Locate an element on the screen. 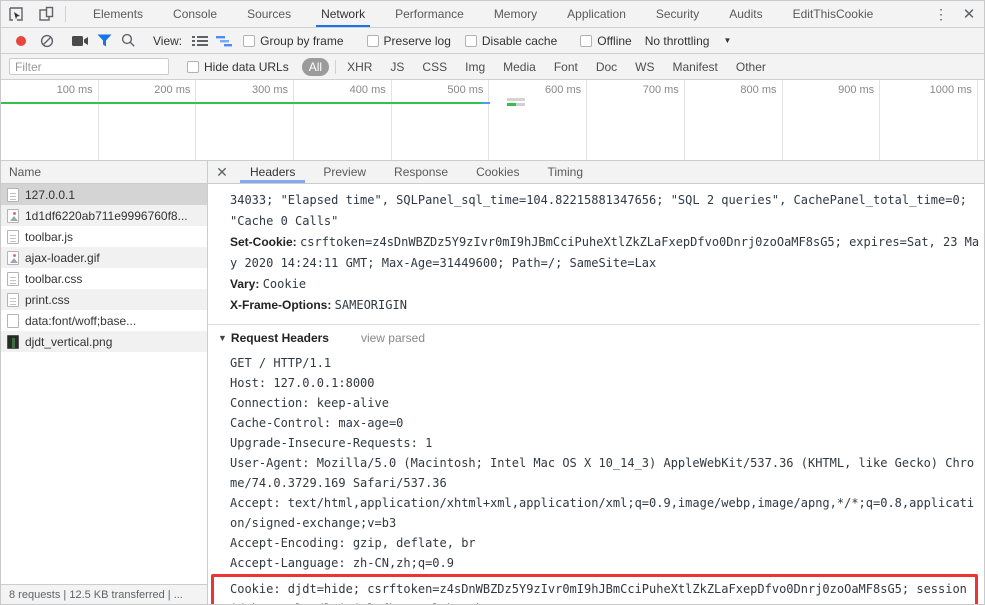 Image resolution: width=985 pixels, height=605 pixels. device-toolbar-glyph is located at coordinates (46, 13).